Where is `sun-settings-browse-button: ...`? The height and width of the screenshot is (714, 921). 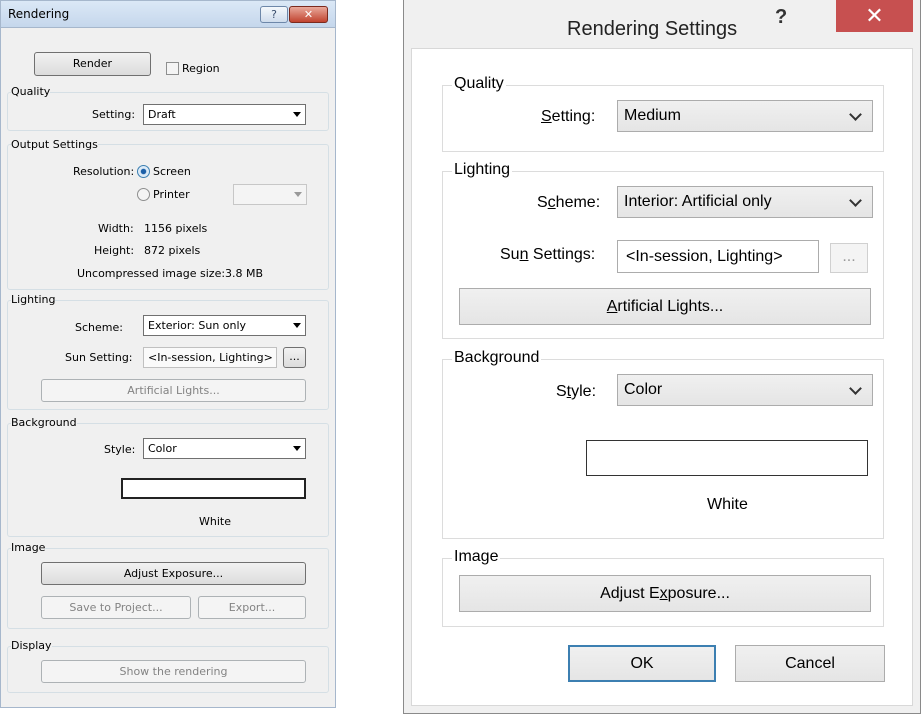 sun-settings-browse-button: ... is located at coordinates (849, 258).